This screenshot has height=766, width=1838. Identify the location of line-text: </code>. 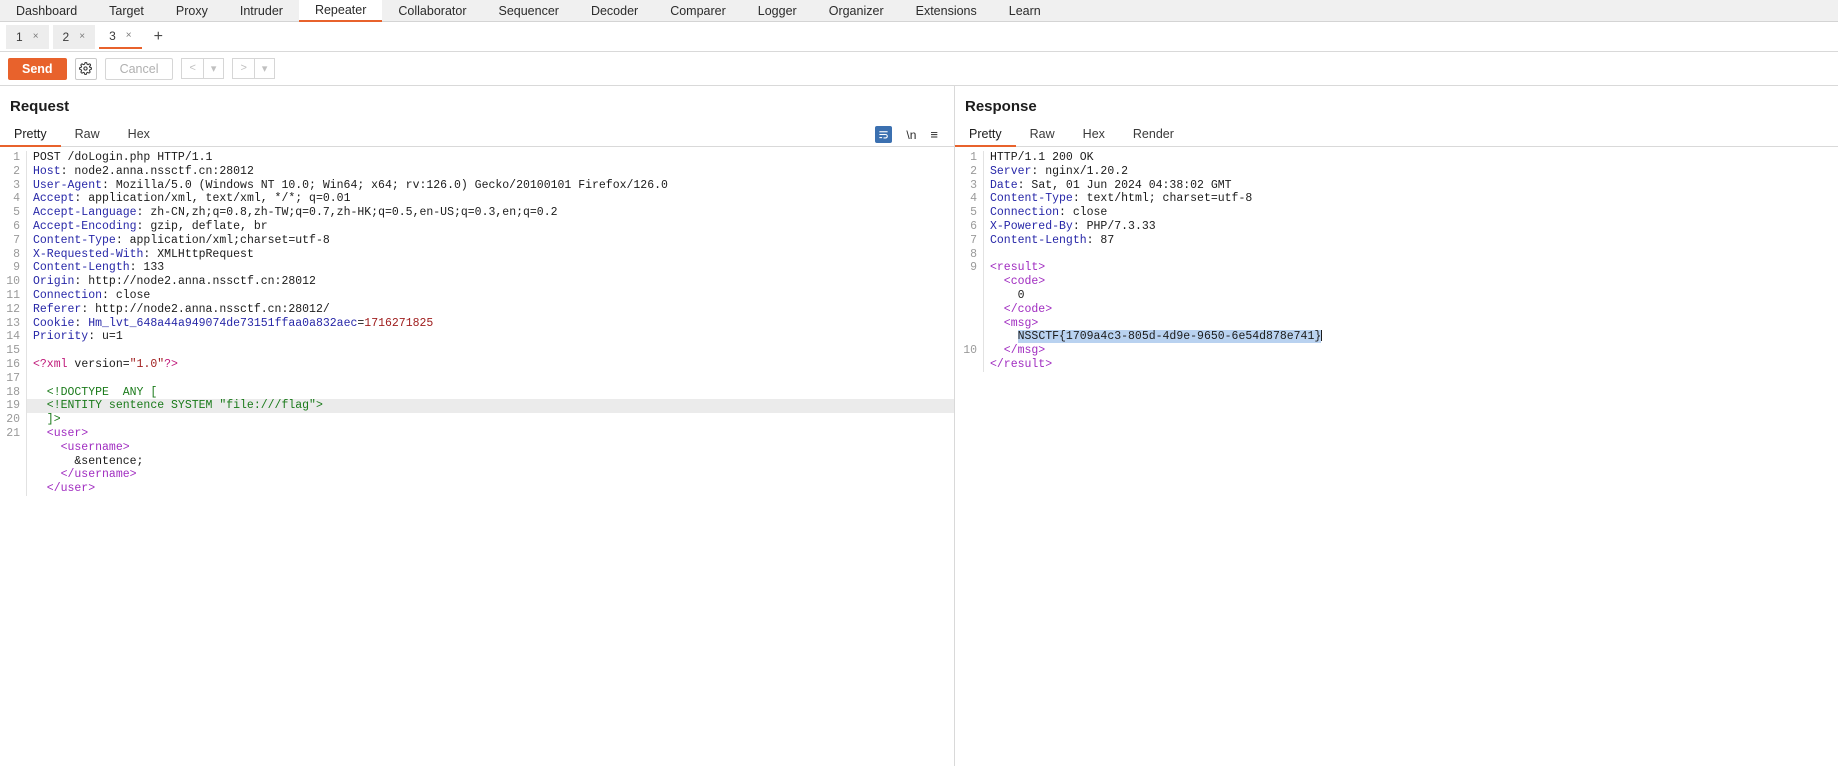
(1410, 309).